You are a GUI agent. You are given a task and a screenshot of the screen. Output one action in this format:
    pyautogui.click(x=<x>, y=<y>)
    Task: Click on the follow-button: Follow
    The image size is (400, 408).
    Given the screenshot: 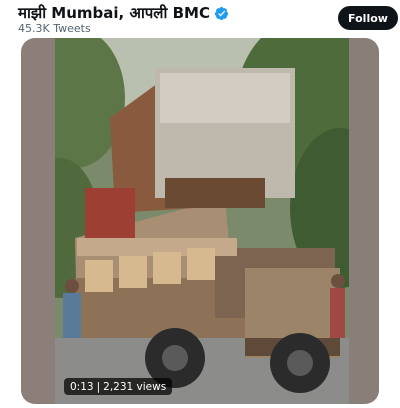 What is the action you would take?
    pyautogui.click(x=368, y=18)
    